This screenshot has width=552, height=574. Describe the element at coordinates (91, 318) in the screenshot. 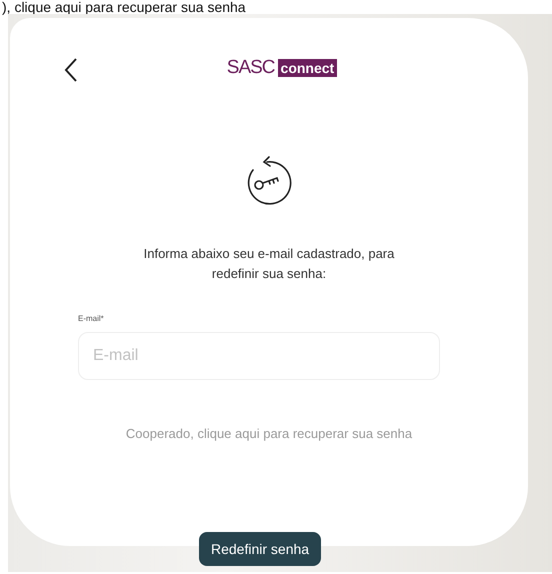

I see `email-label: E-mail*` at that location.